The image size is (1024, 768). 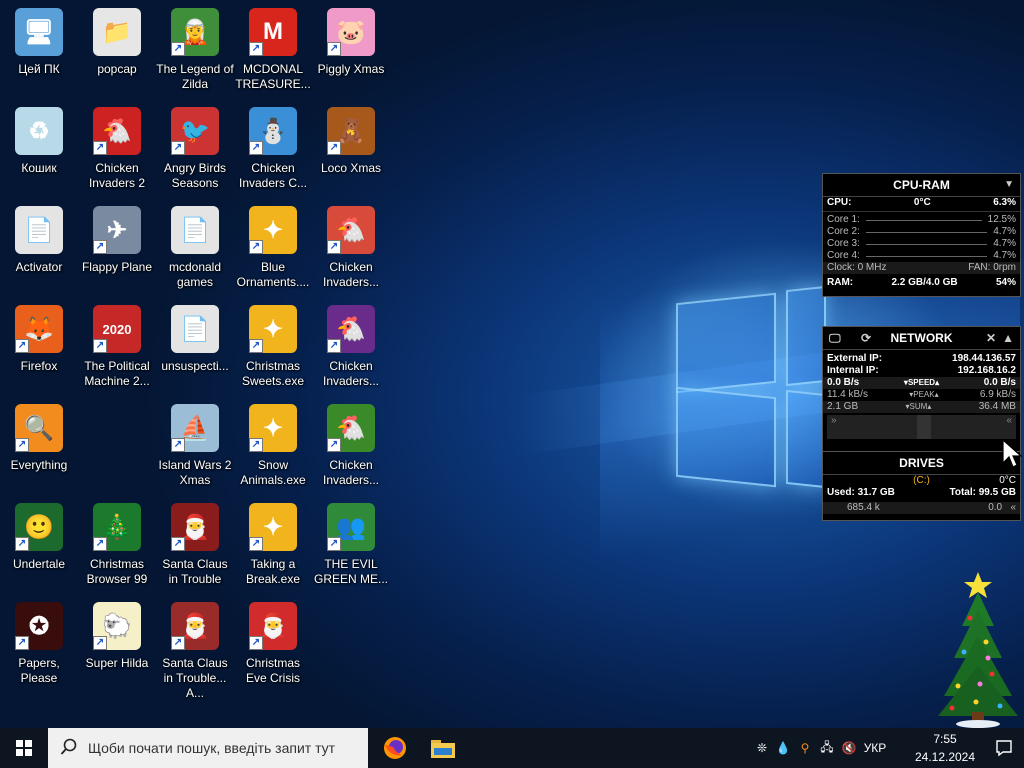 I want to click on tray-everything-icon: ⚲, so click(x=805, y=748).